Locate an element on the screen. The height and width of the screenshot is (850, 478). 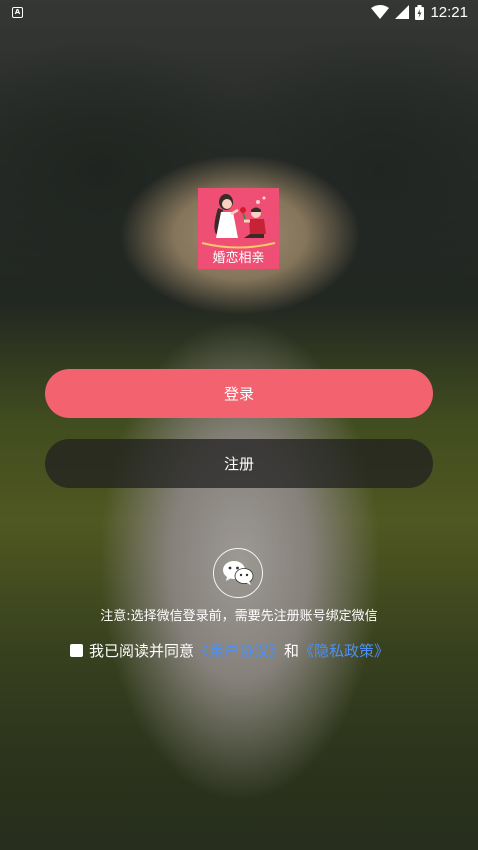
app-notification-icon: A is located at coordinates (17, 12).